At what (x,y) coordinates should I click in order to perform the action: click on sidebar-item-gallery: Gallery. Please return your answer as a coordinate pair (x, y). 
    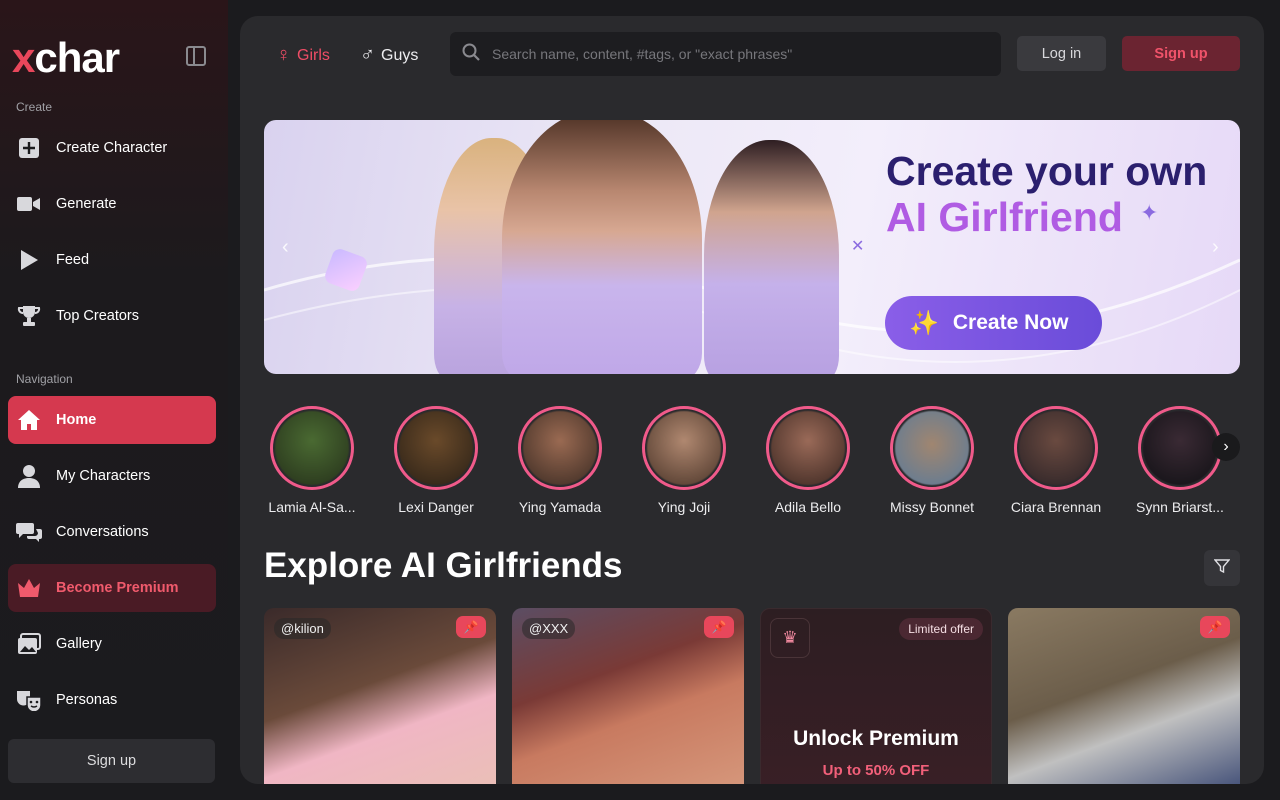
    Looking at the image, I should click on (112, 644).